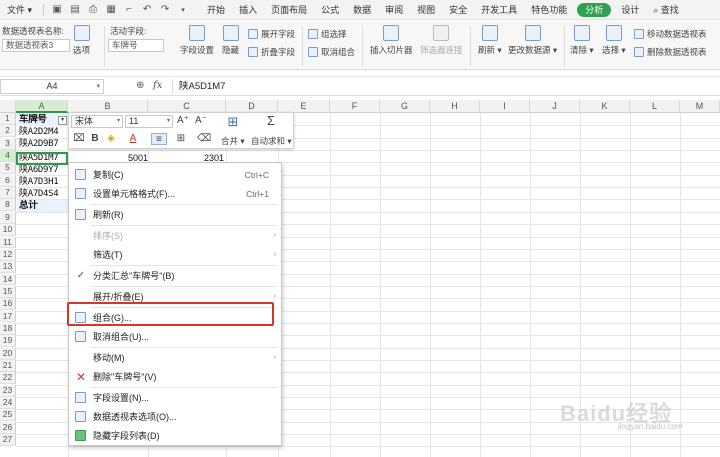 This screenshot has height=457, width=720. What do you see at coordinates (175, 436) in the screenshot?
I see `menu-item-hide-field-list: 隐藏字段列表(D)` at bounding box center [175, 436].